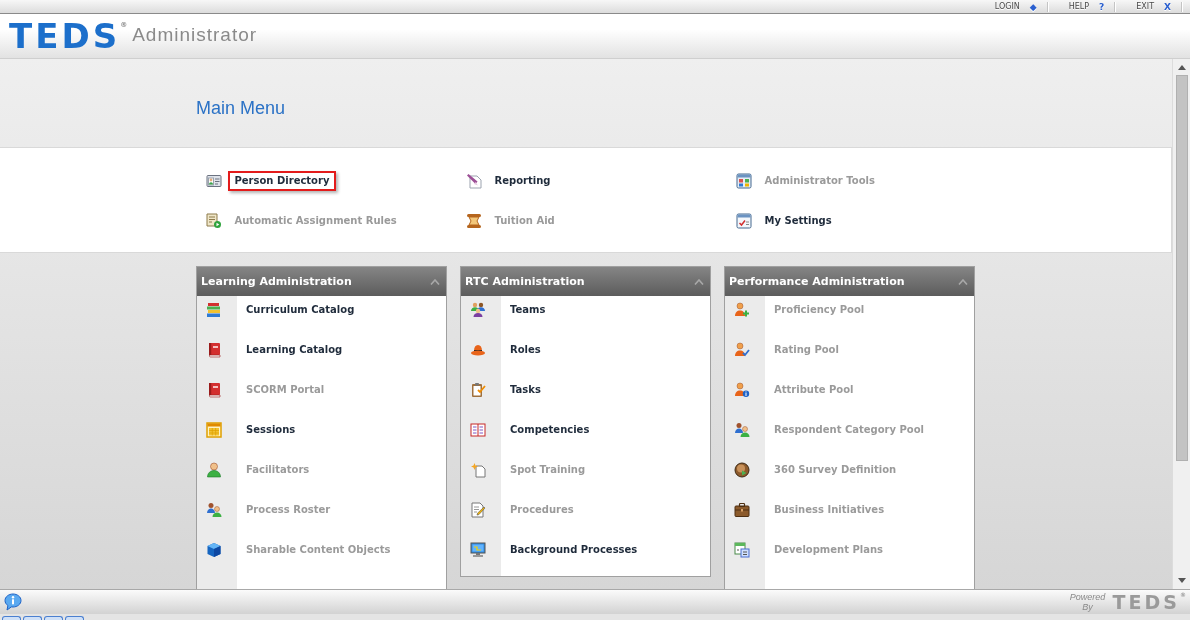 The height and width of the screenshot is (620, 1190). I want to click on panel-title: RTC Administration, so click(525, 281).